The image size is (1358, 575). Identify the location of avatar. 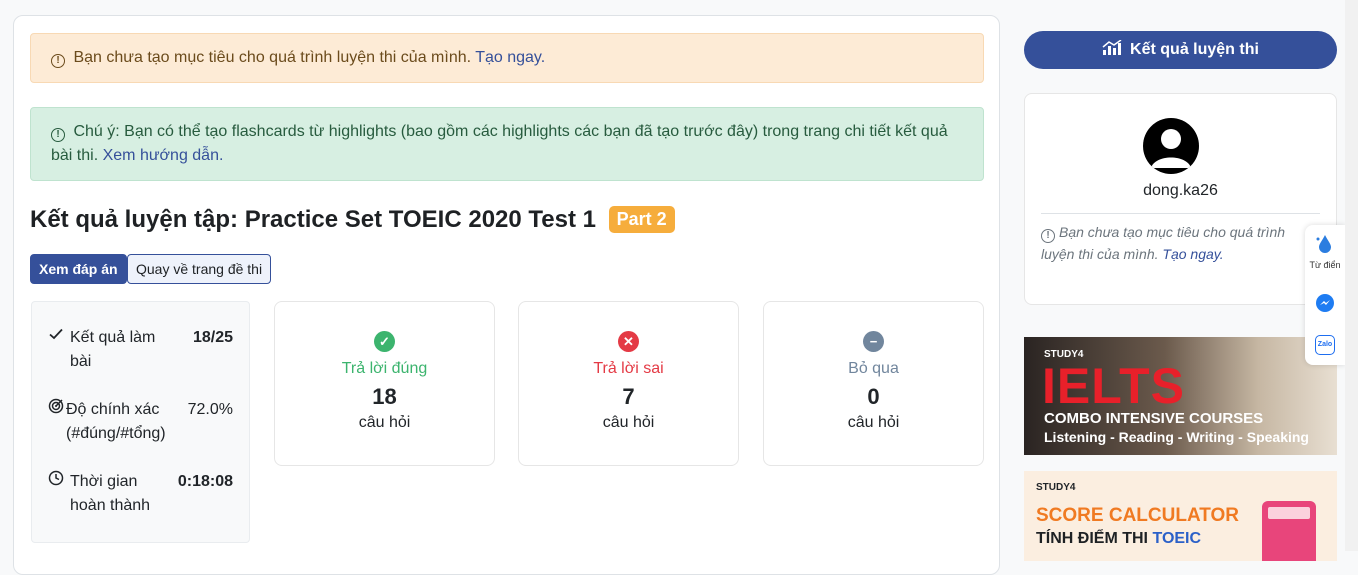
(1171, 146).